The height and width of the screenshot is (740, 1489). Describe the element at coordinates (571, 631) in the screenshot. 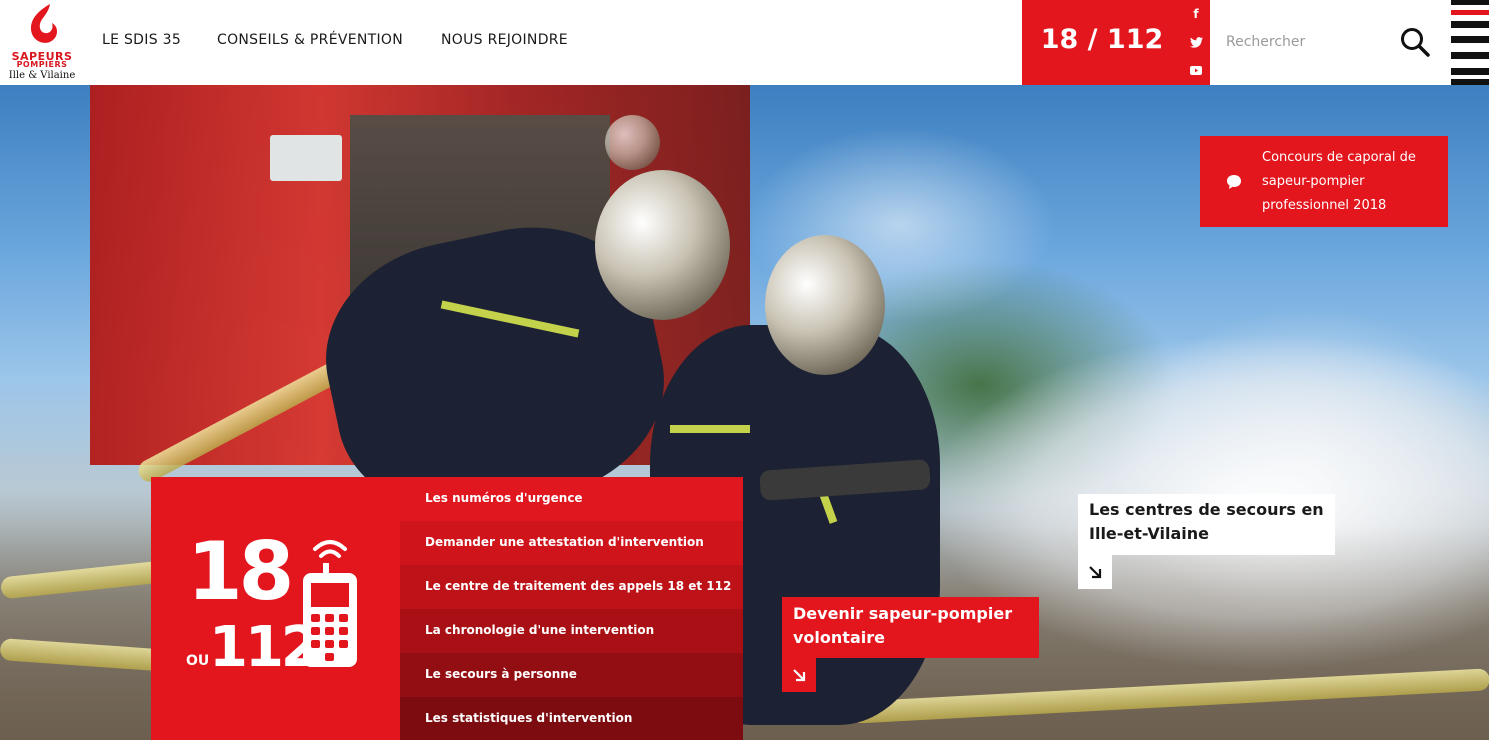

I see `link-chronologie-intervention: La chronologie d'une intervention` at that location.